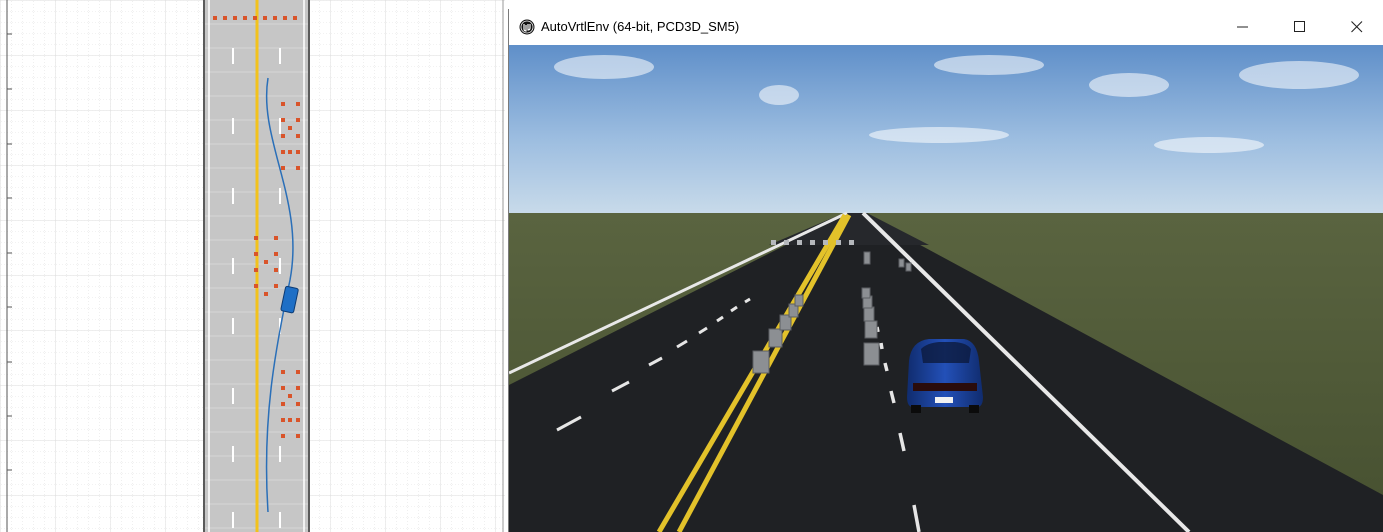 Image resolution: width=1383 pixels, height=532 pixels. I want to click on close-icon, so click(1357, 27).